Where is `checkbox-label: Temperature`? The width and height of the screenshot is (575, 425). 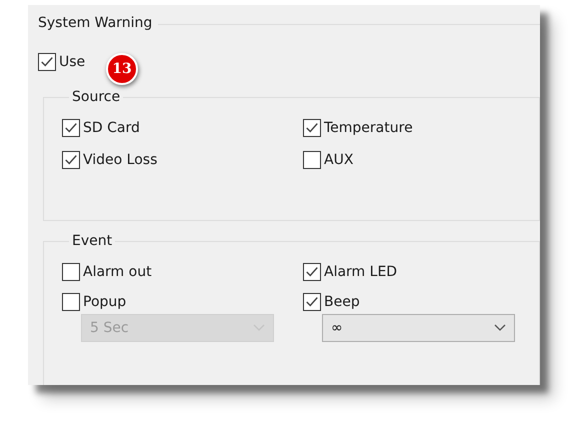 checkbox-label: Temperature is located at coordinates (368, 128).